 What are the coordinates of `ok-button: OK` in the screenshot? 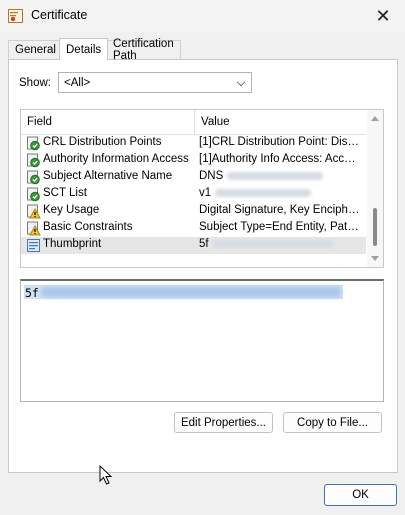 It's located at (360, 495).